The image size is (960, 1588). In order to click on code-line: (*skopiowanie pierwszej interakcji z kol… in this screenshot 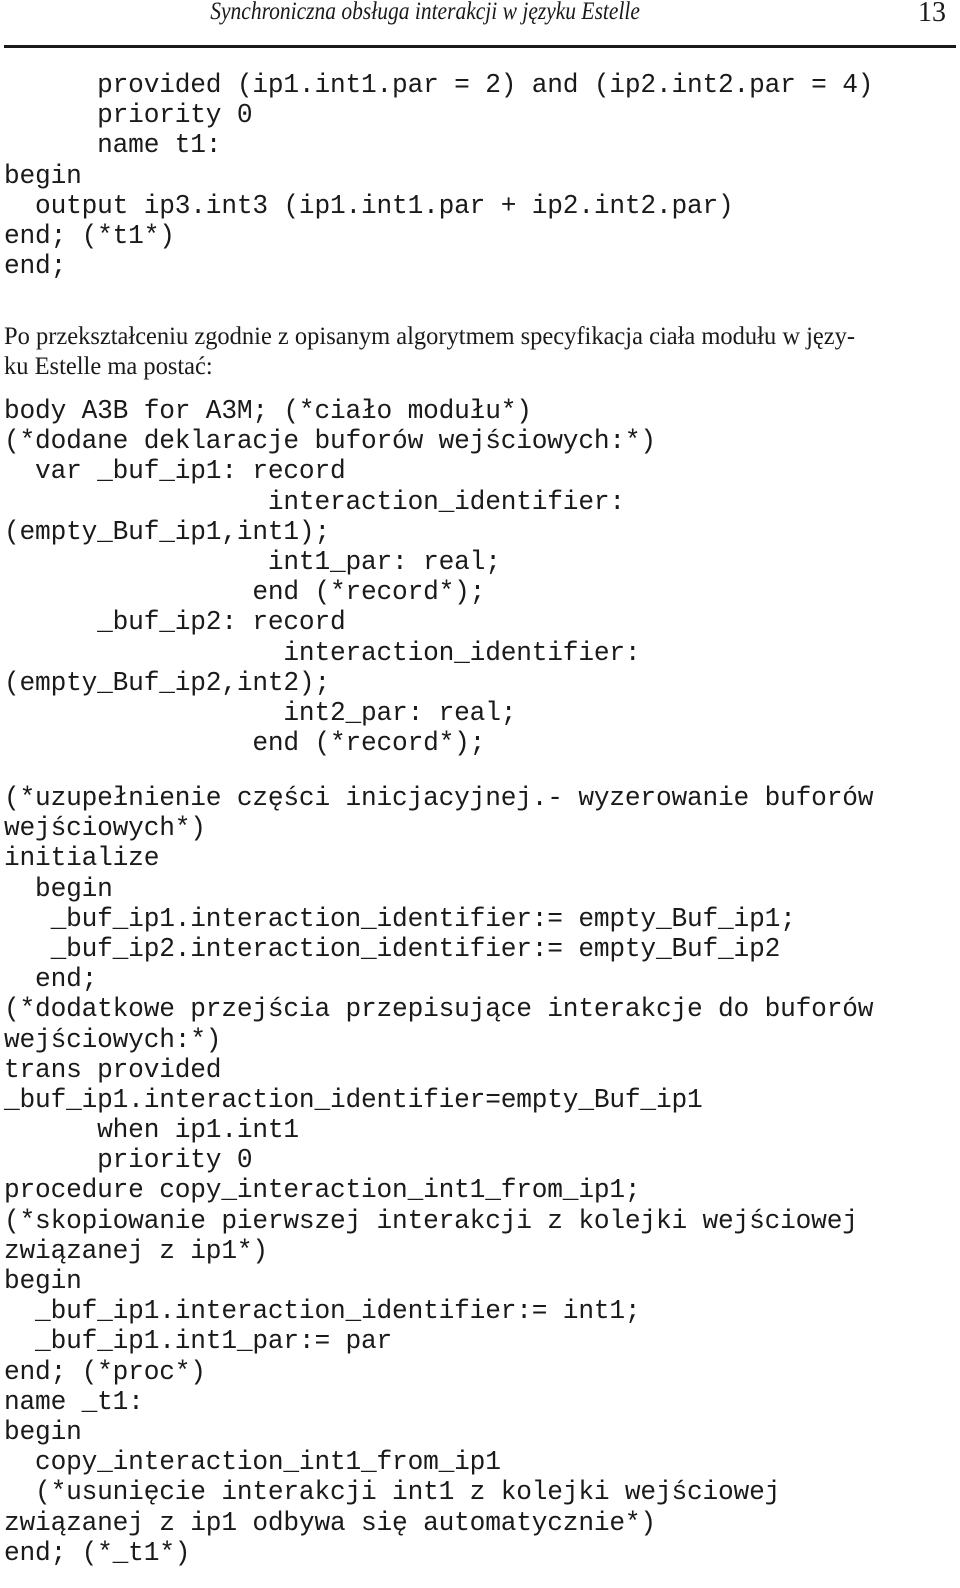, I will do `click(431, 1220)`.